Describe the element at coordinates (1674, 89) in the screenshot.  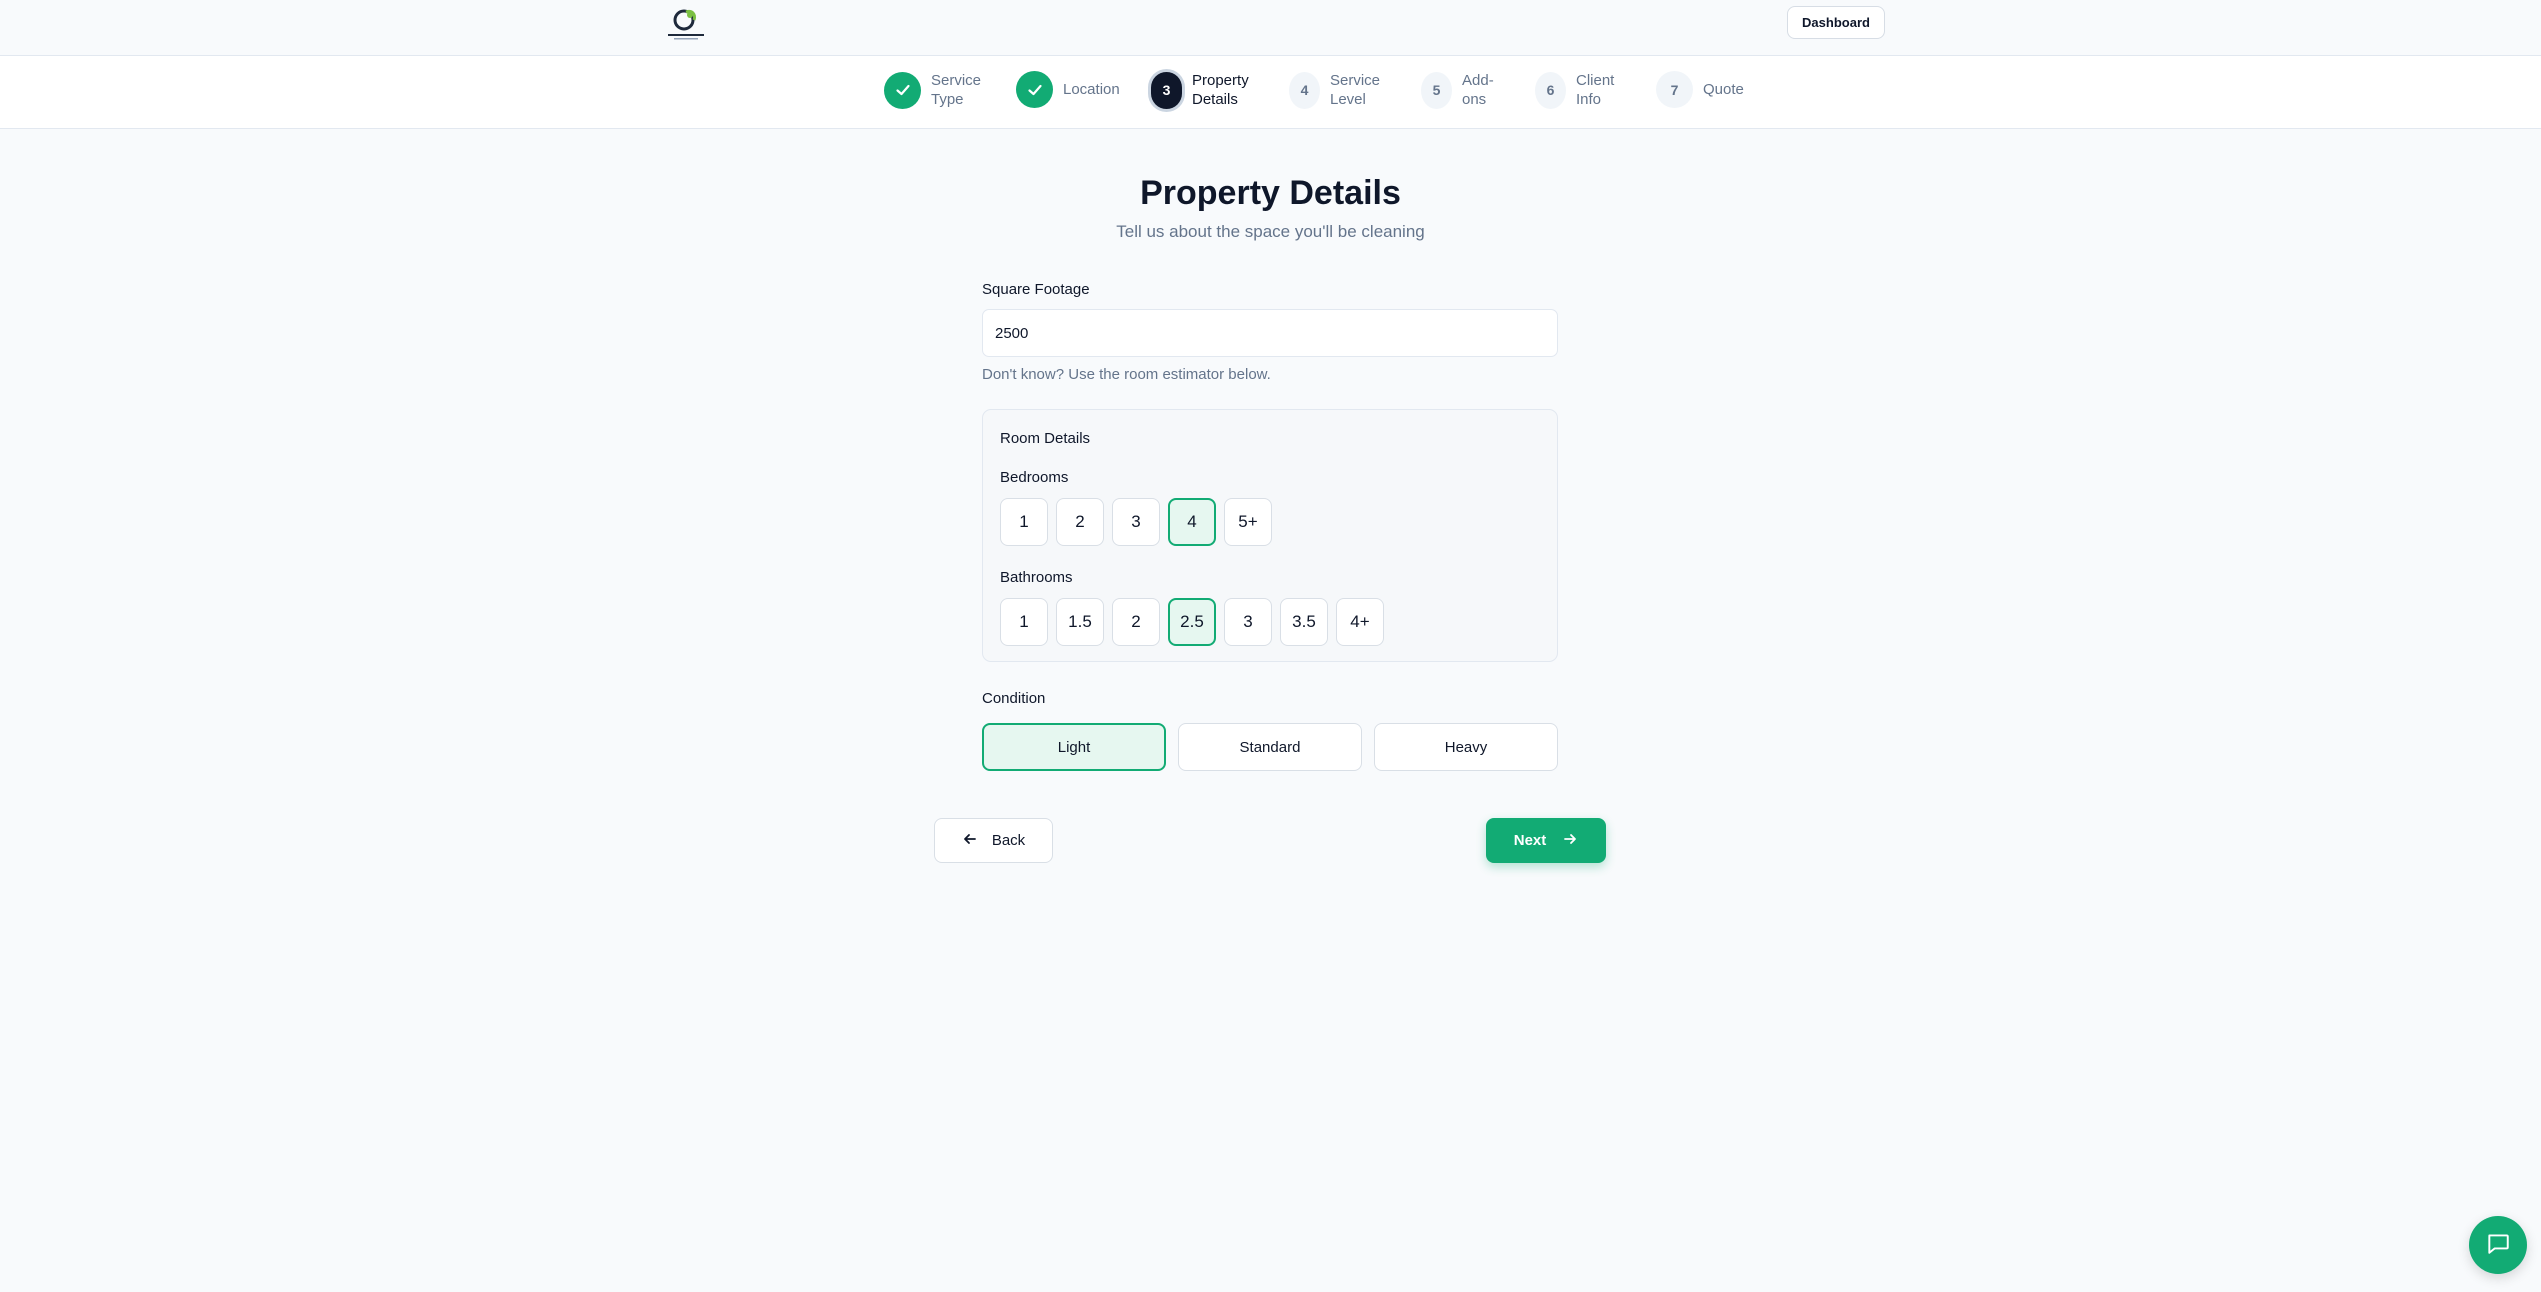
I see `step-number: 7` at that location.